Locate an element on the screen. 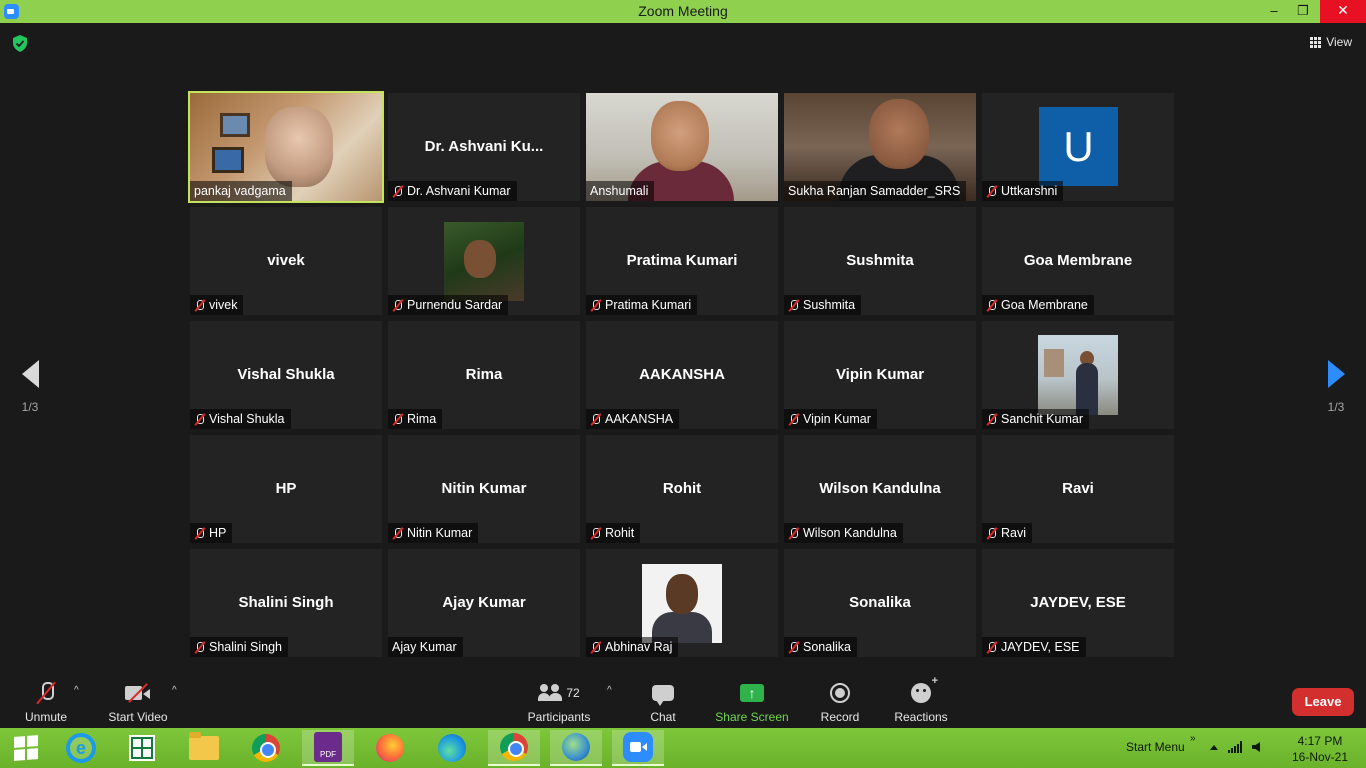 This screenshot has width=1366, height=768. participant-tile: Sonalika Sonalika is located at coordinates (880, 603).